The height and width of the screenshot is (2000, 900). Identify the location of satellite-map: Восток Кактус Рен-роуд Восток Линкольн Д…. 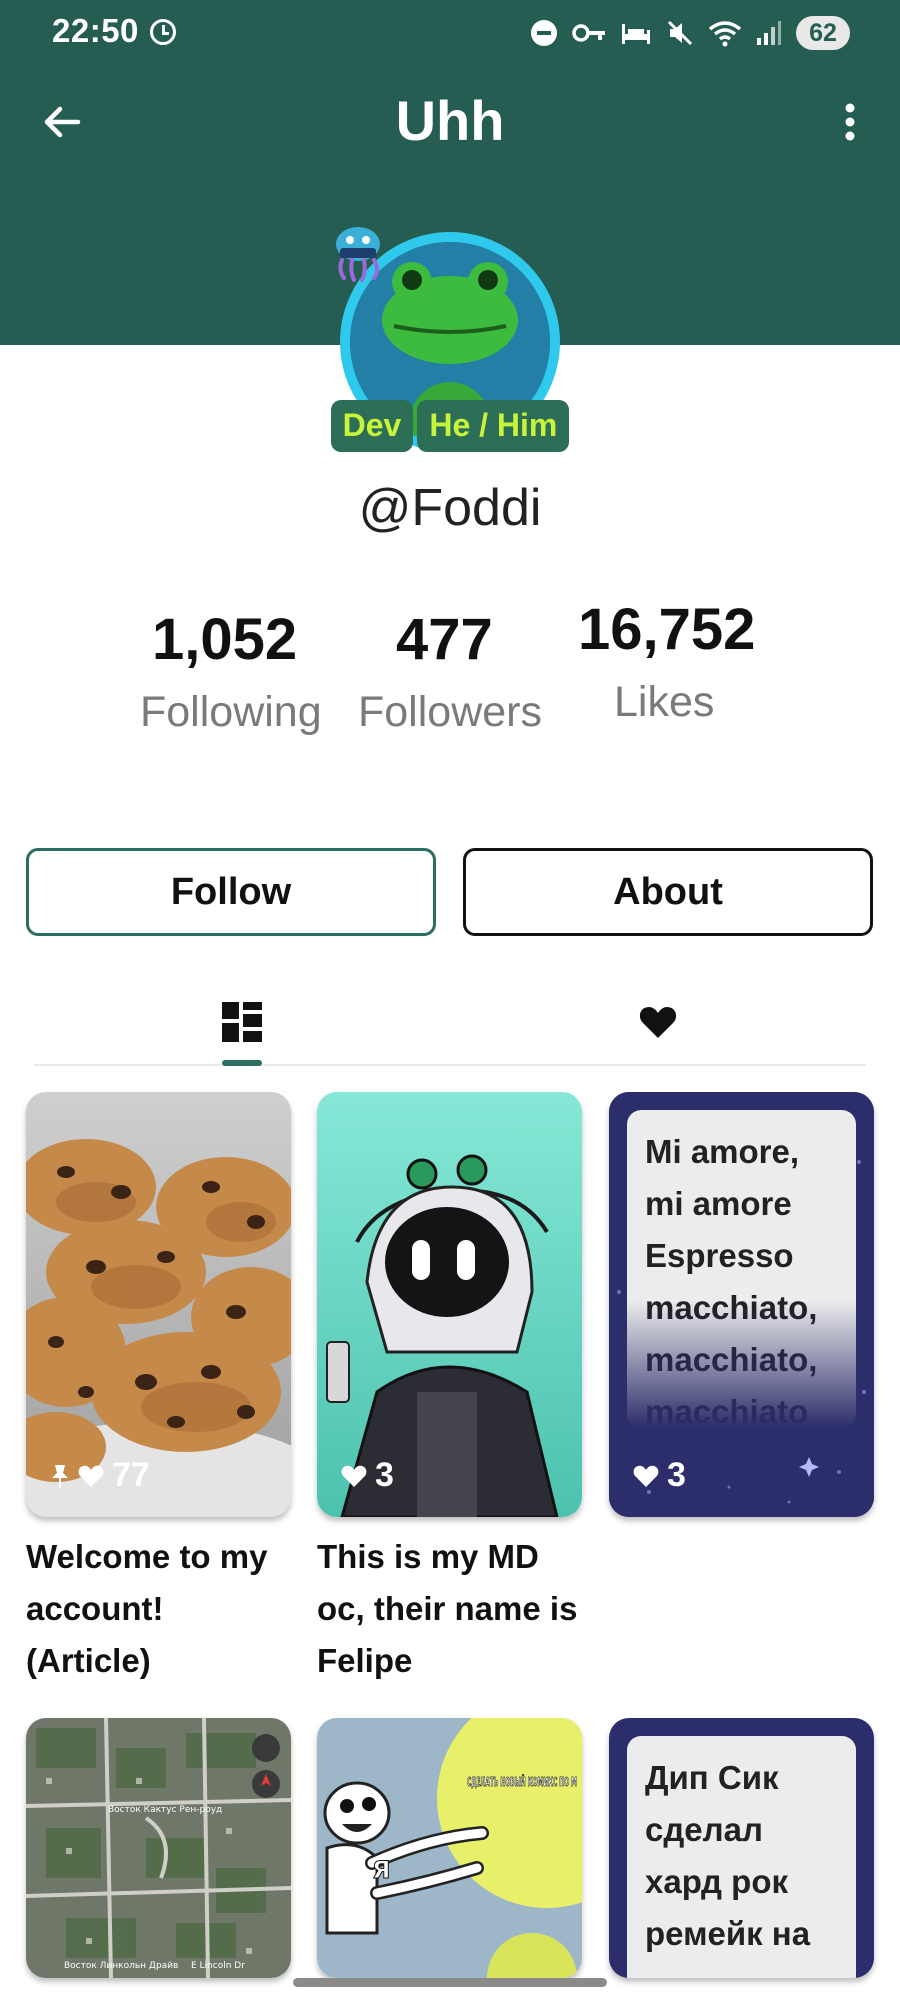
(158, 1848).